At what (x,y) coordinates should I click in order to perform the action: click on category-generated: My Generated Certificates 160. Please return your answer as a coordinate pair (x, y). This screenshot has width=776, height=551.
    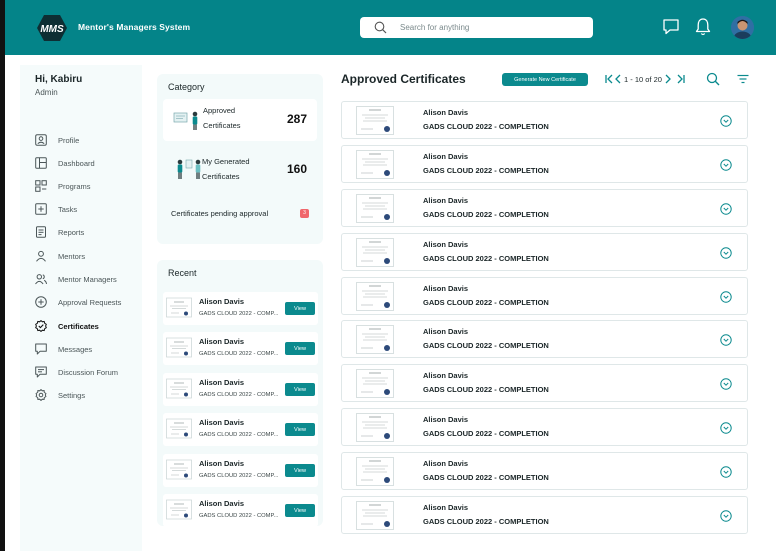
    Looking at the image, I should click on (240, 168).